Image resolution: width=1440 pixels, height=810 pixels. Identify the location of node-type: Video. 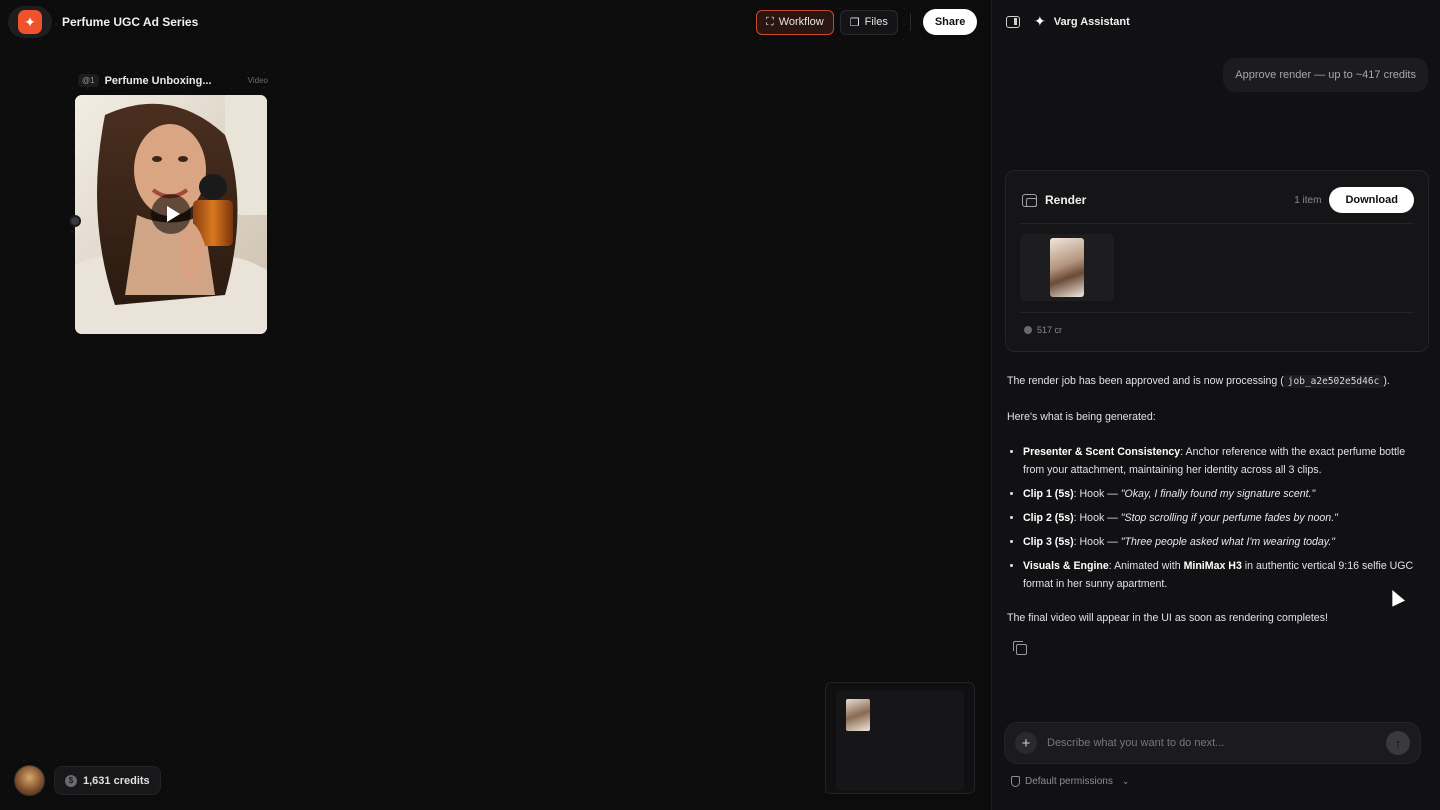
(257, 80).